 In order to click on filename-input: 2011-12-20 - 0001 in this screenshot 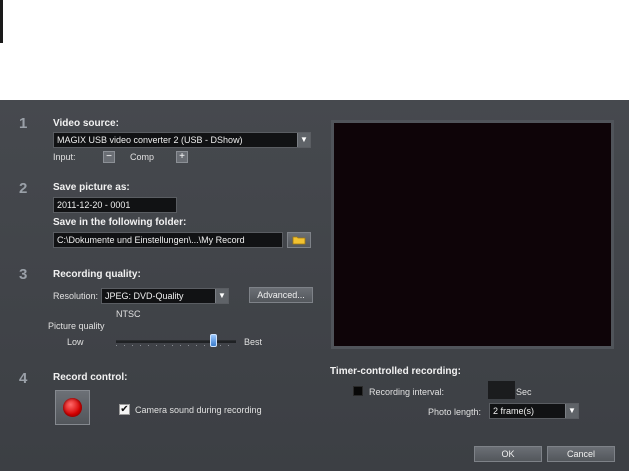, I will do `click(115, 205)`.